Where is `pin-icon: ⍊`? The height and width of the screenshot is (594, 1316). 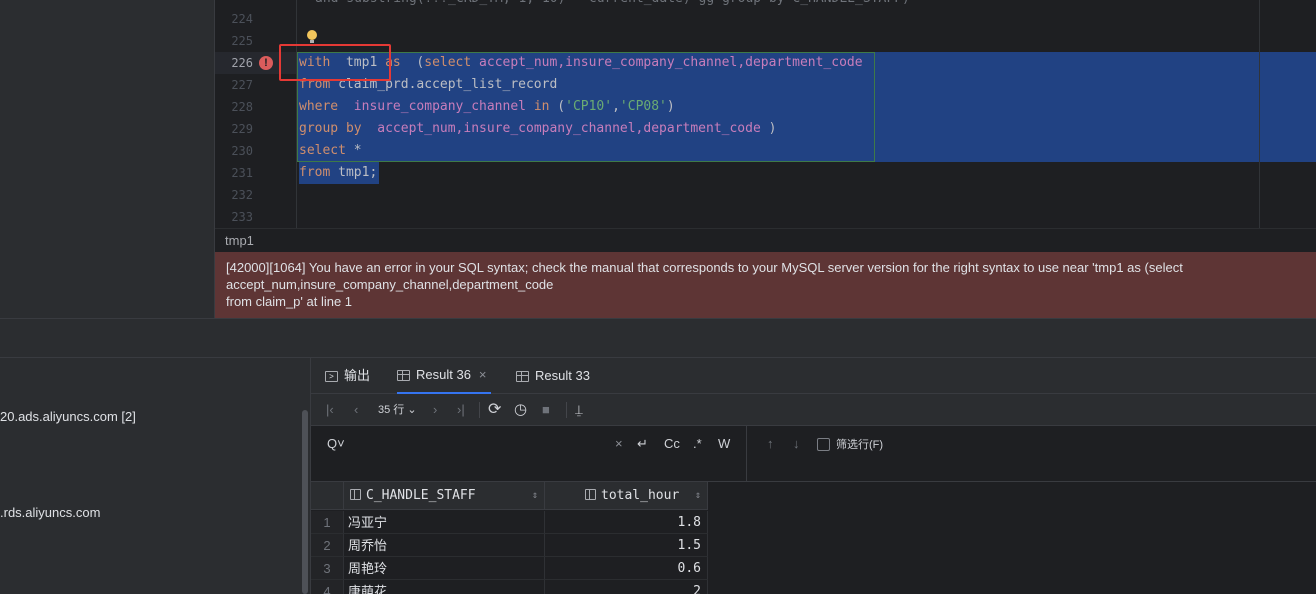 pin-icon: ⍊ is located at coordinates (579, 410).